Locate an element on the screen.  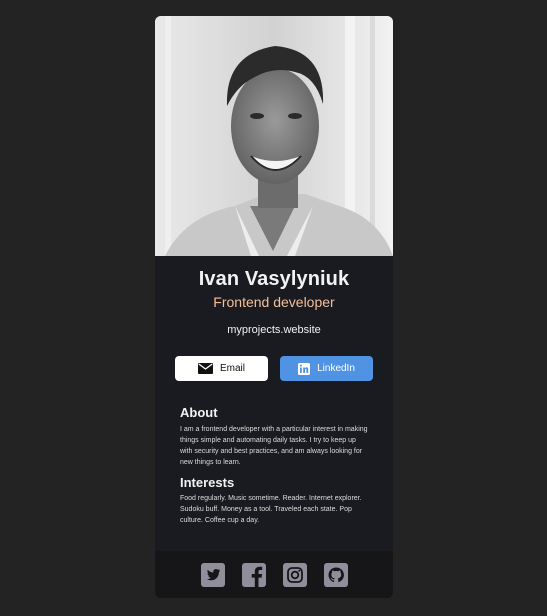
github-icon is located at coordinates (335, 574).